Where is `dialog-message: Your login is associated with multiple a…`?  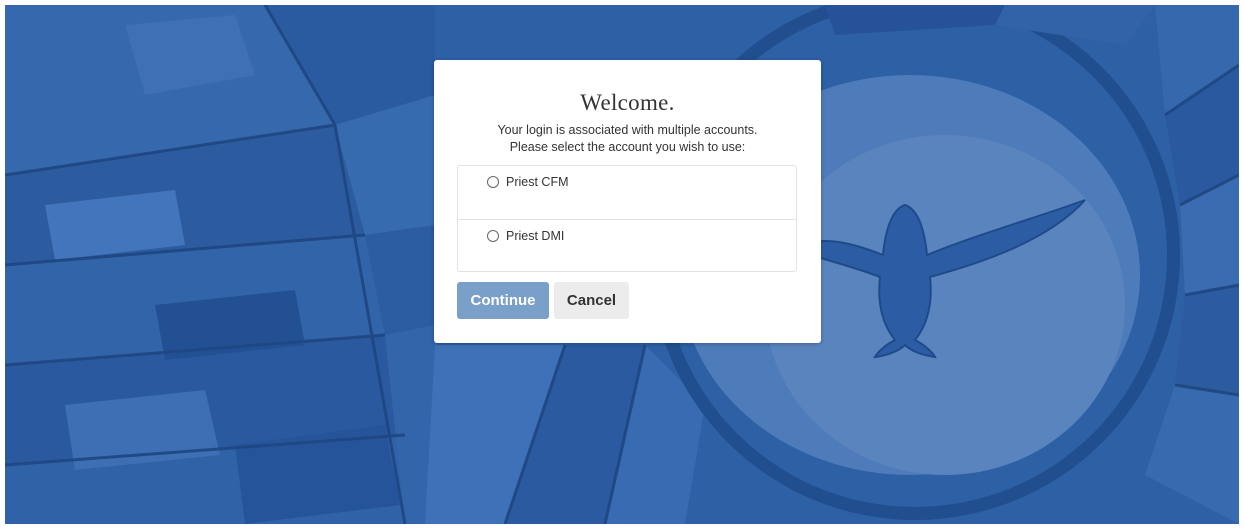 dialog-message: Your login is associated with multiple a… is located at coordinates (627, 139).